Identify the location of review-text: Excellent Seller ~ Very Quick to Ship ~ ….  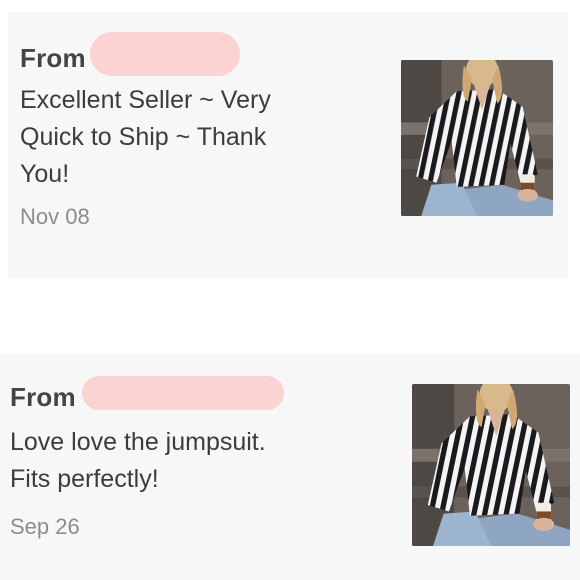
(145, 137).